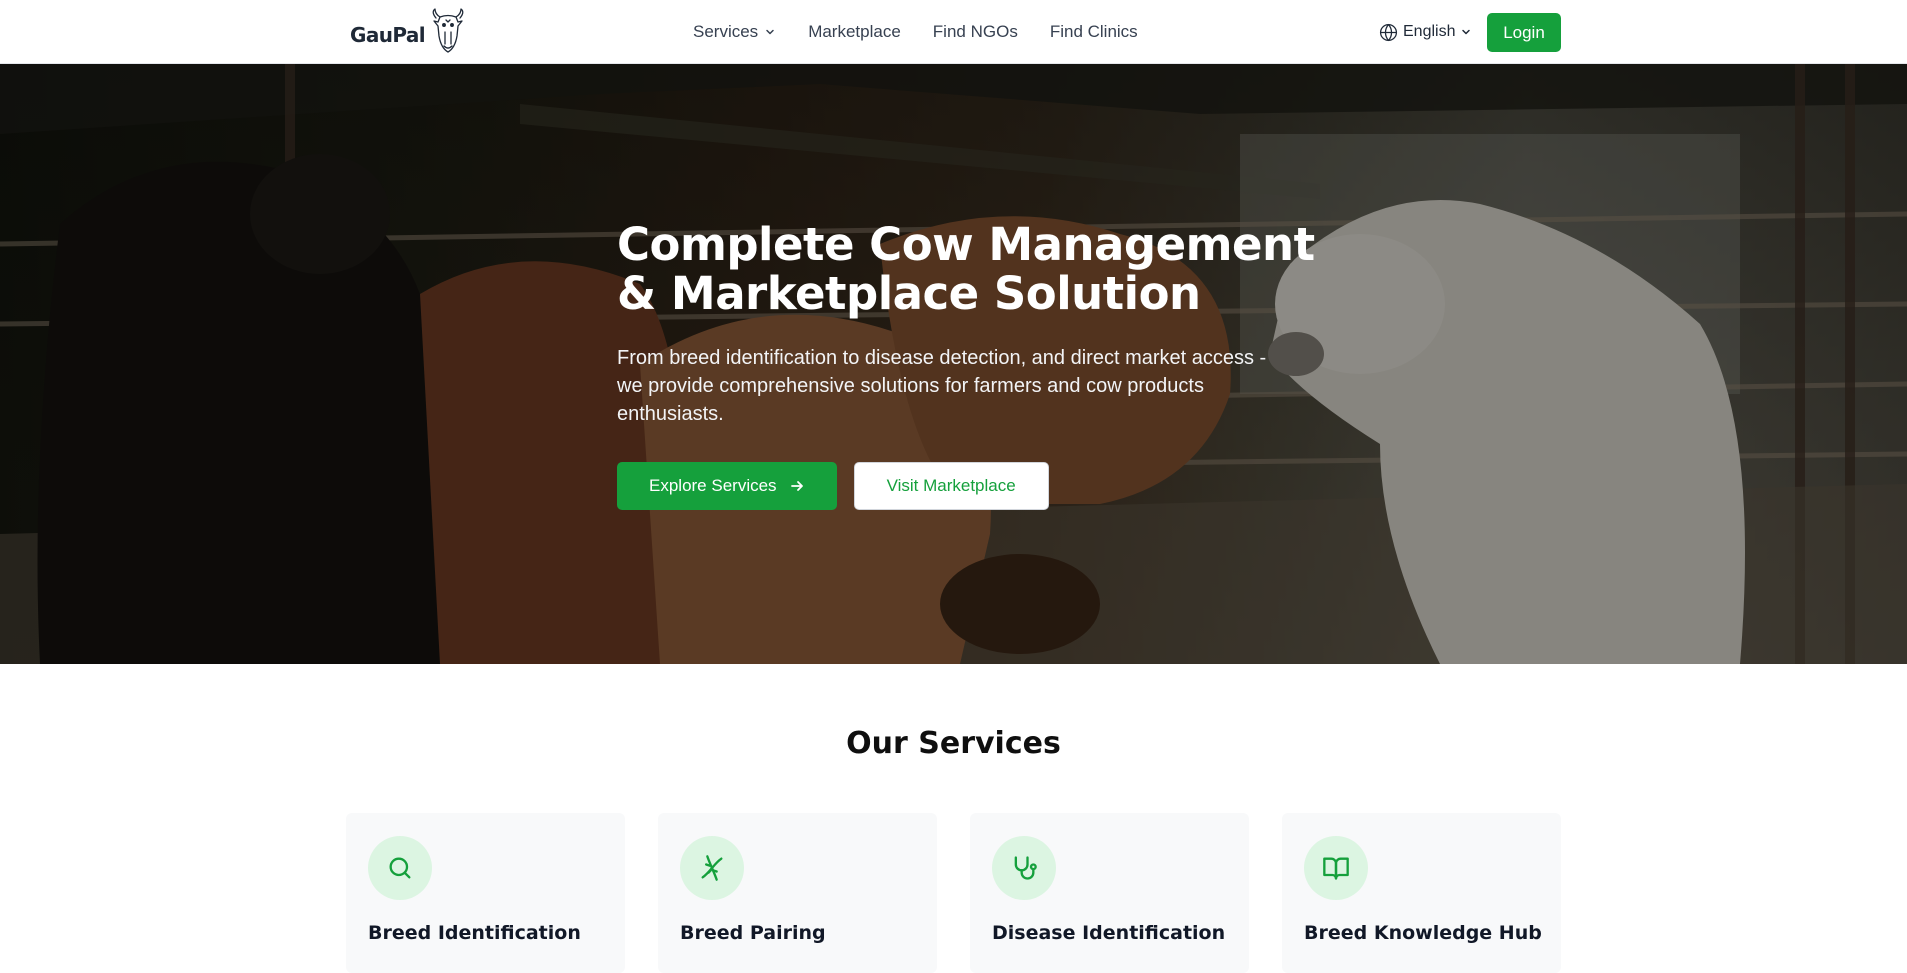 Image resolution: width=1907 pixels, height=973 pixels. What do you see at coordinates (854, 32) in the screenshot?
I see `nav-marketplace: Marketplace` at bounding box center [854, 32].